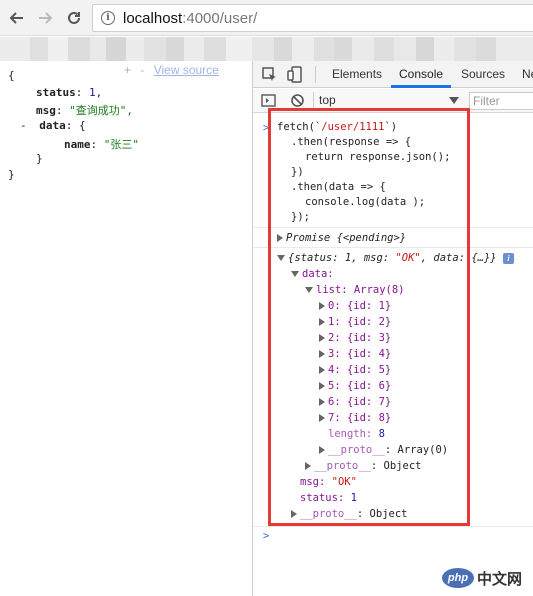 The width and height of the screenshot is (533, 596). Describe the element at coordinates (153, 18) in the screenshot. I see `url-host: localhost` at that location.